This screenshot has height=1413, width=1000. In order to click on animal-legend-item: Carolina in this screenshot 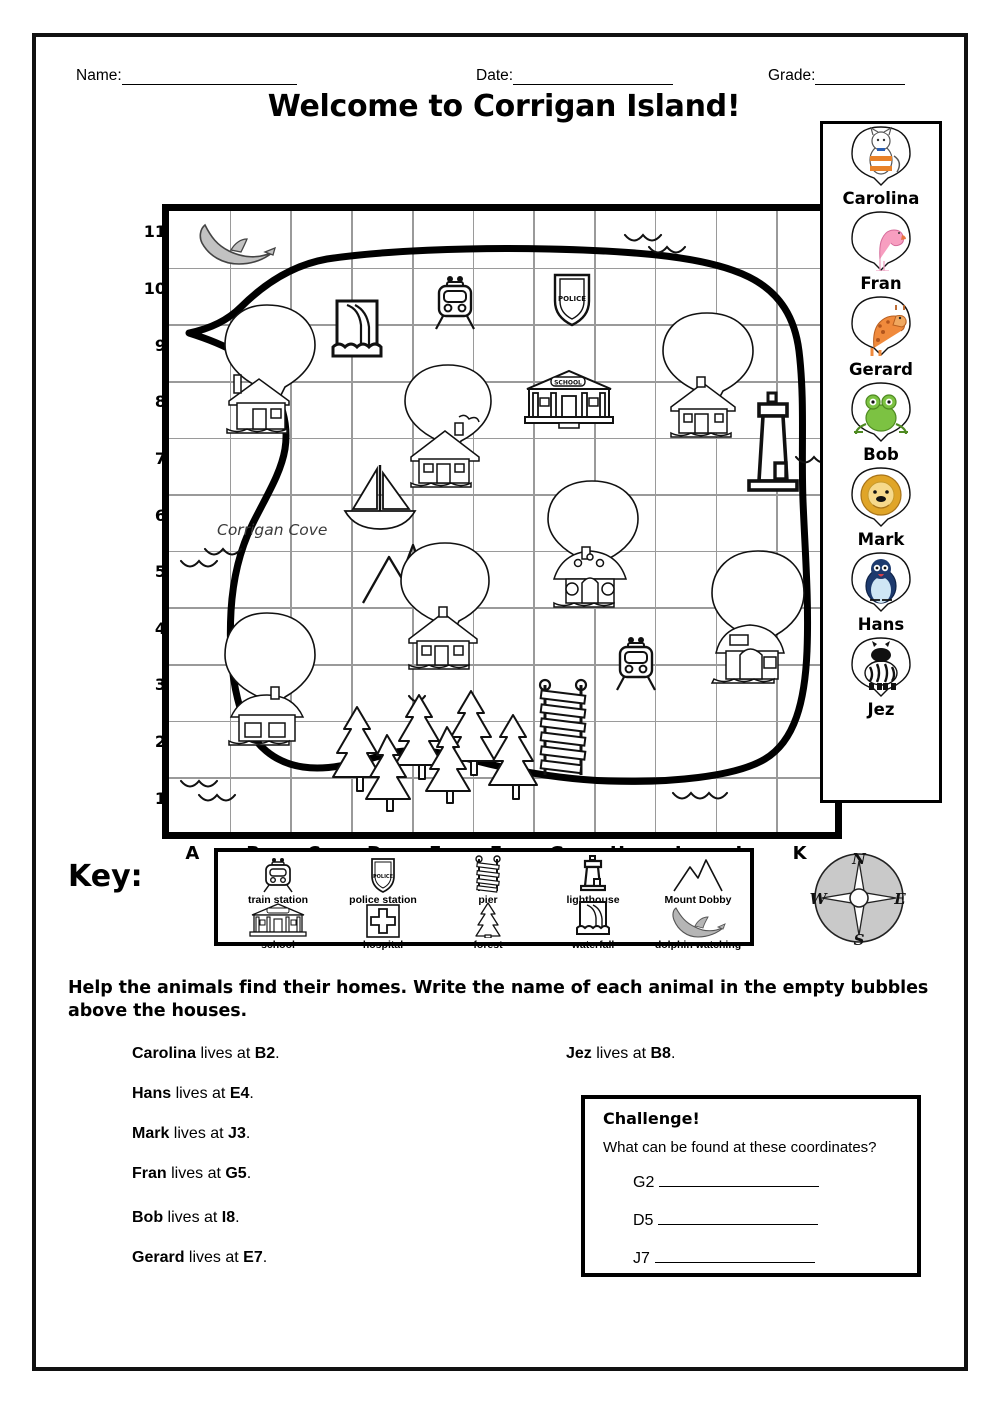, I will do `click(881, 166)`.